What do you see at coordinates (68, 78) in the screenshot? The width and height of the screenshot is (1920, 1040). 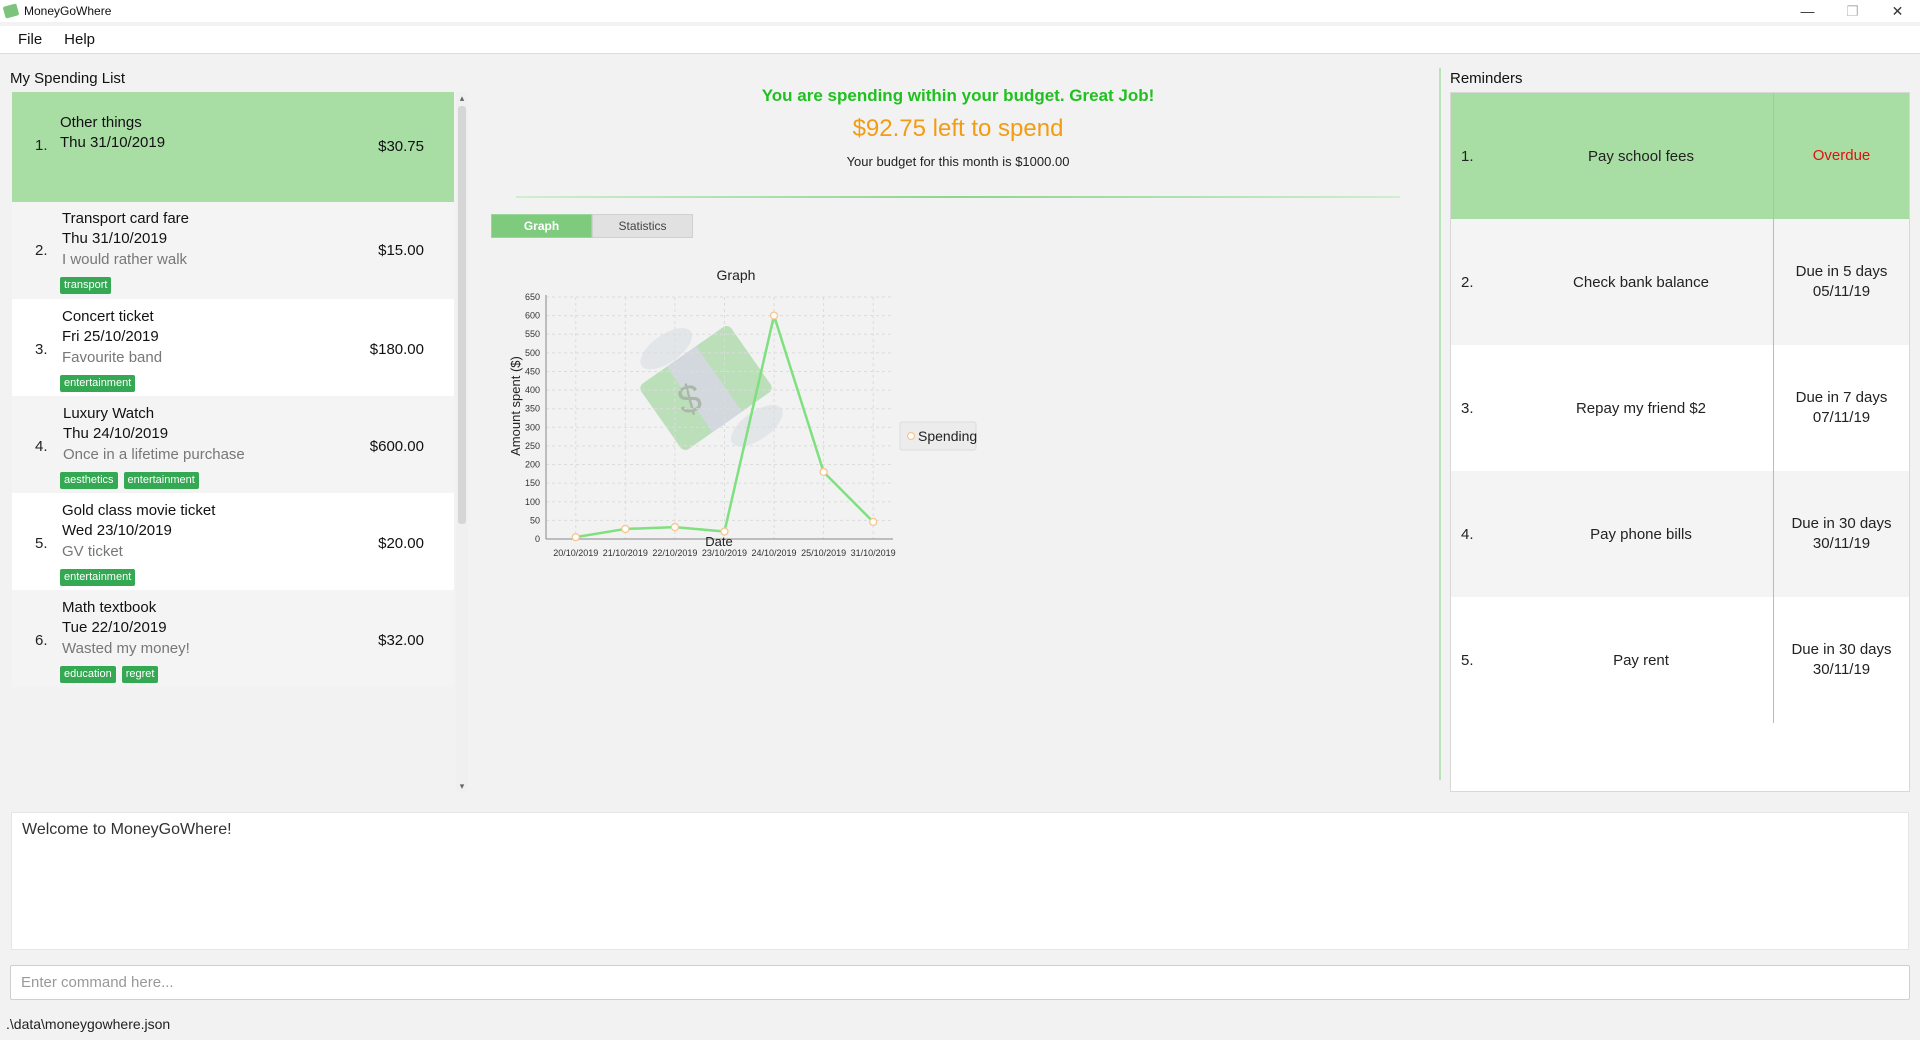 I see `spending-list-title: My Spending List` at bounding box center [68, 78].